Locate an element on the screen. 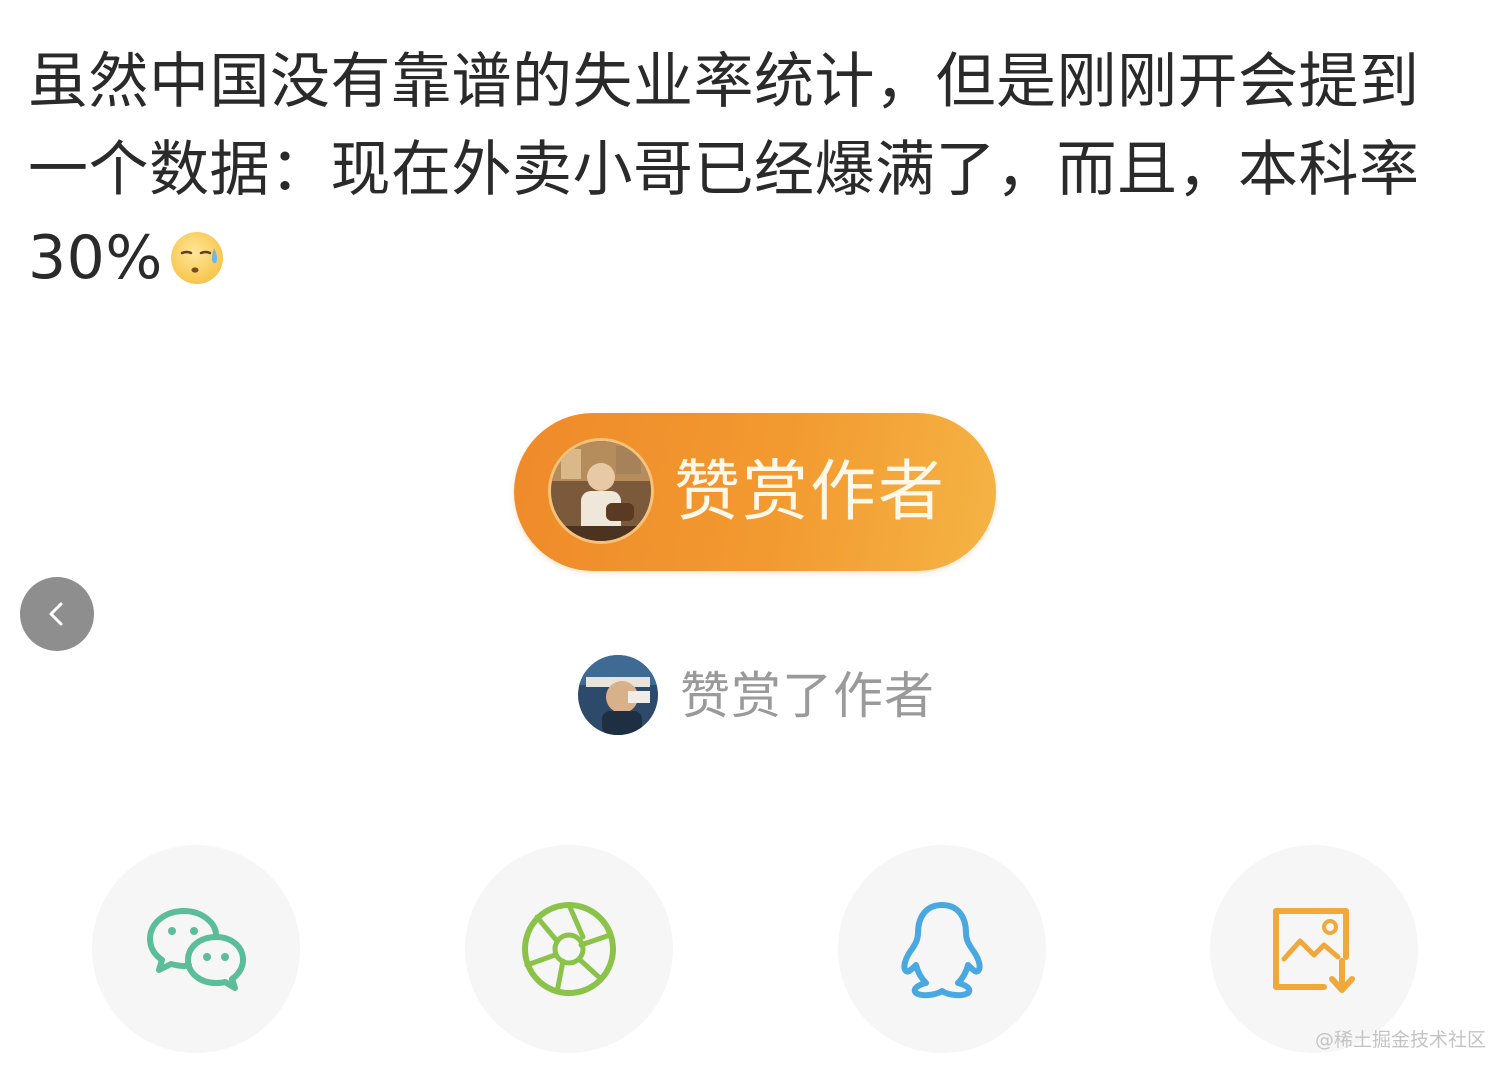  moments-icon is located at coordinates (569, 949).